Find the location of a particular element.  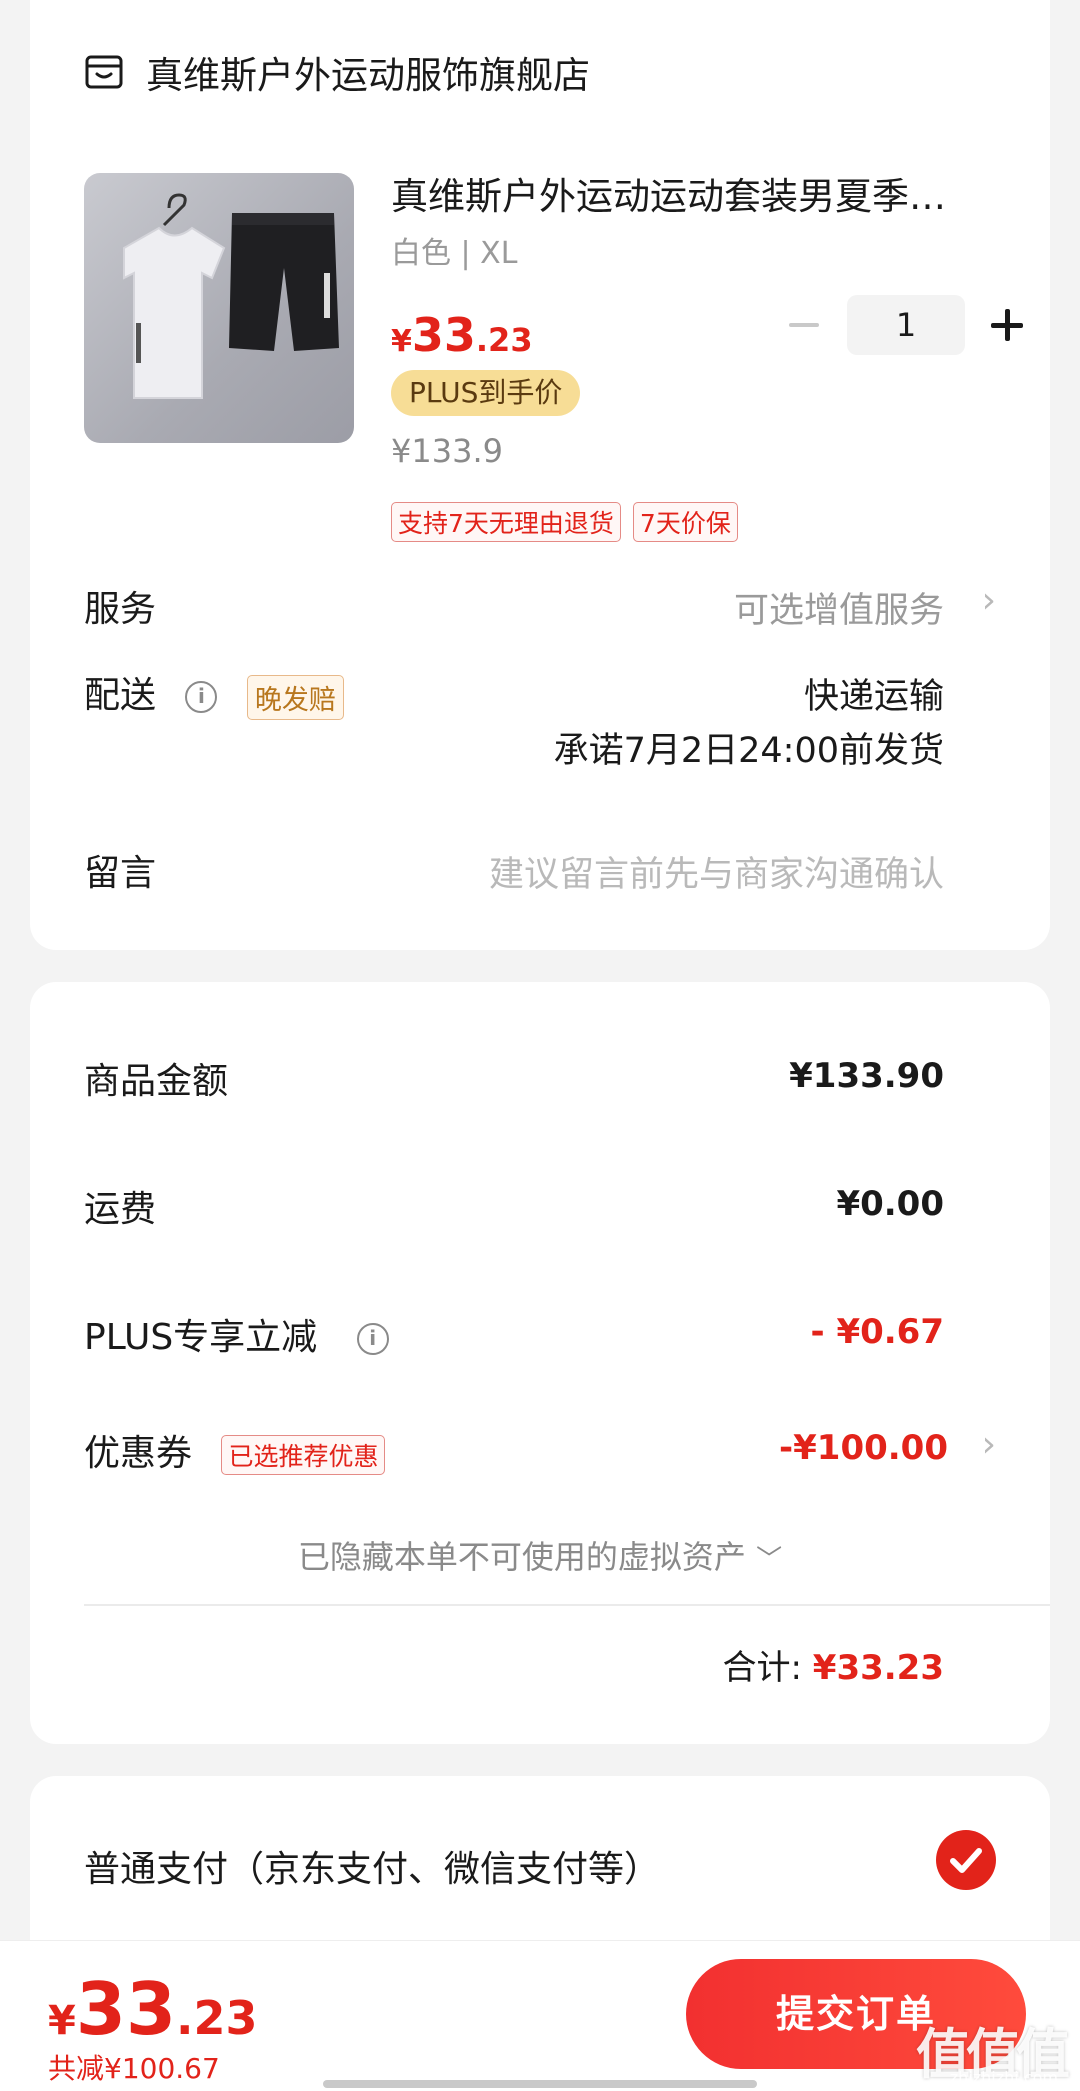

message-label: 留言 is located at coordinates (120, 873).